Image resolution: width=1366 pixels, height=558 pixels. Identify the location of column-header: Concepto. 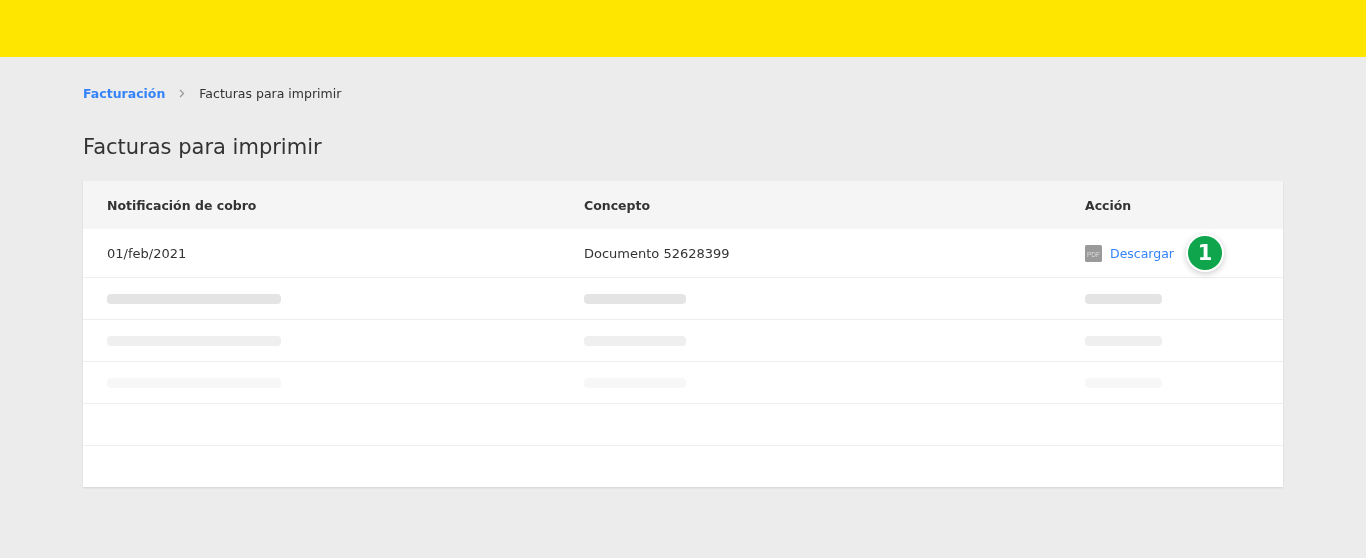
(618, 205).